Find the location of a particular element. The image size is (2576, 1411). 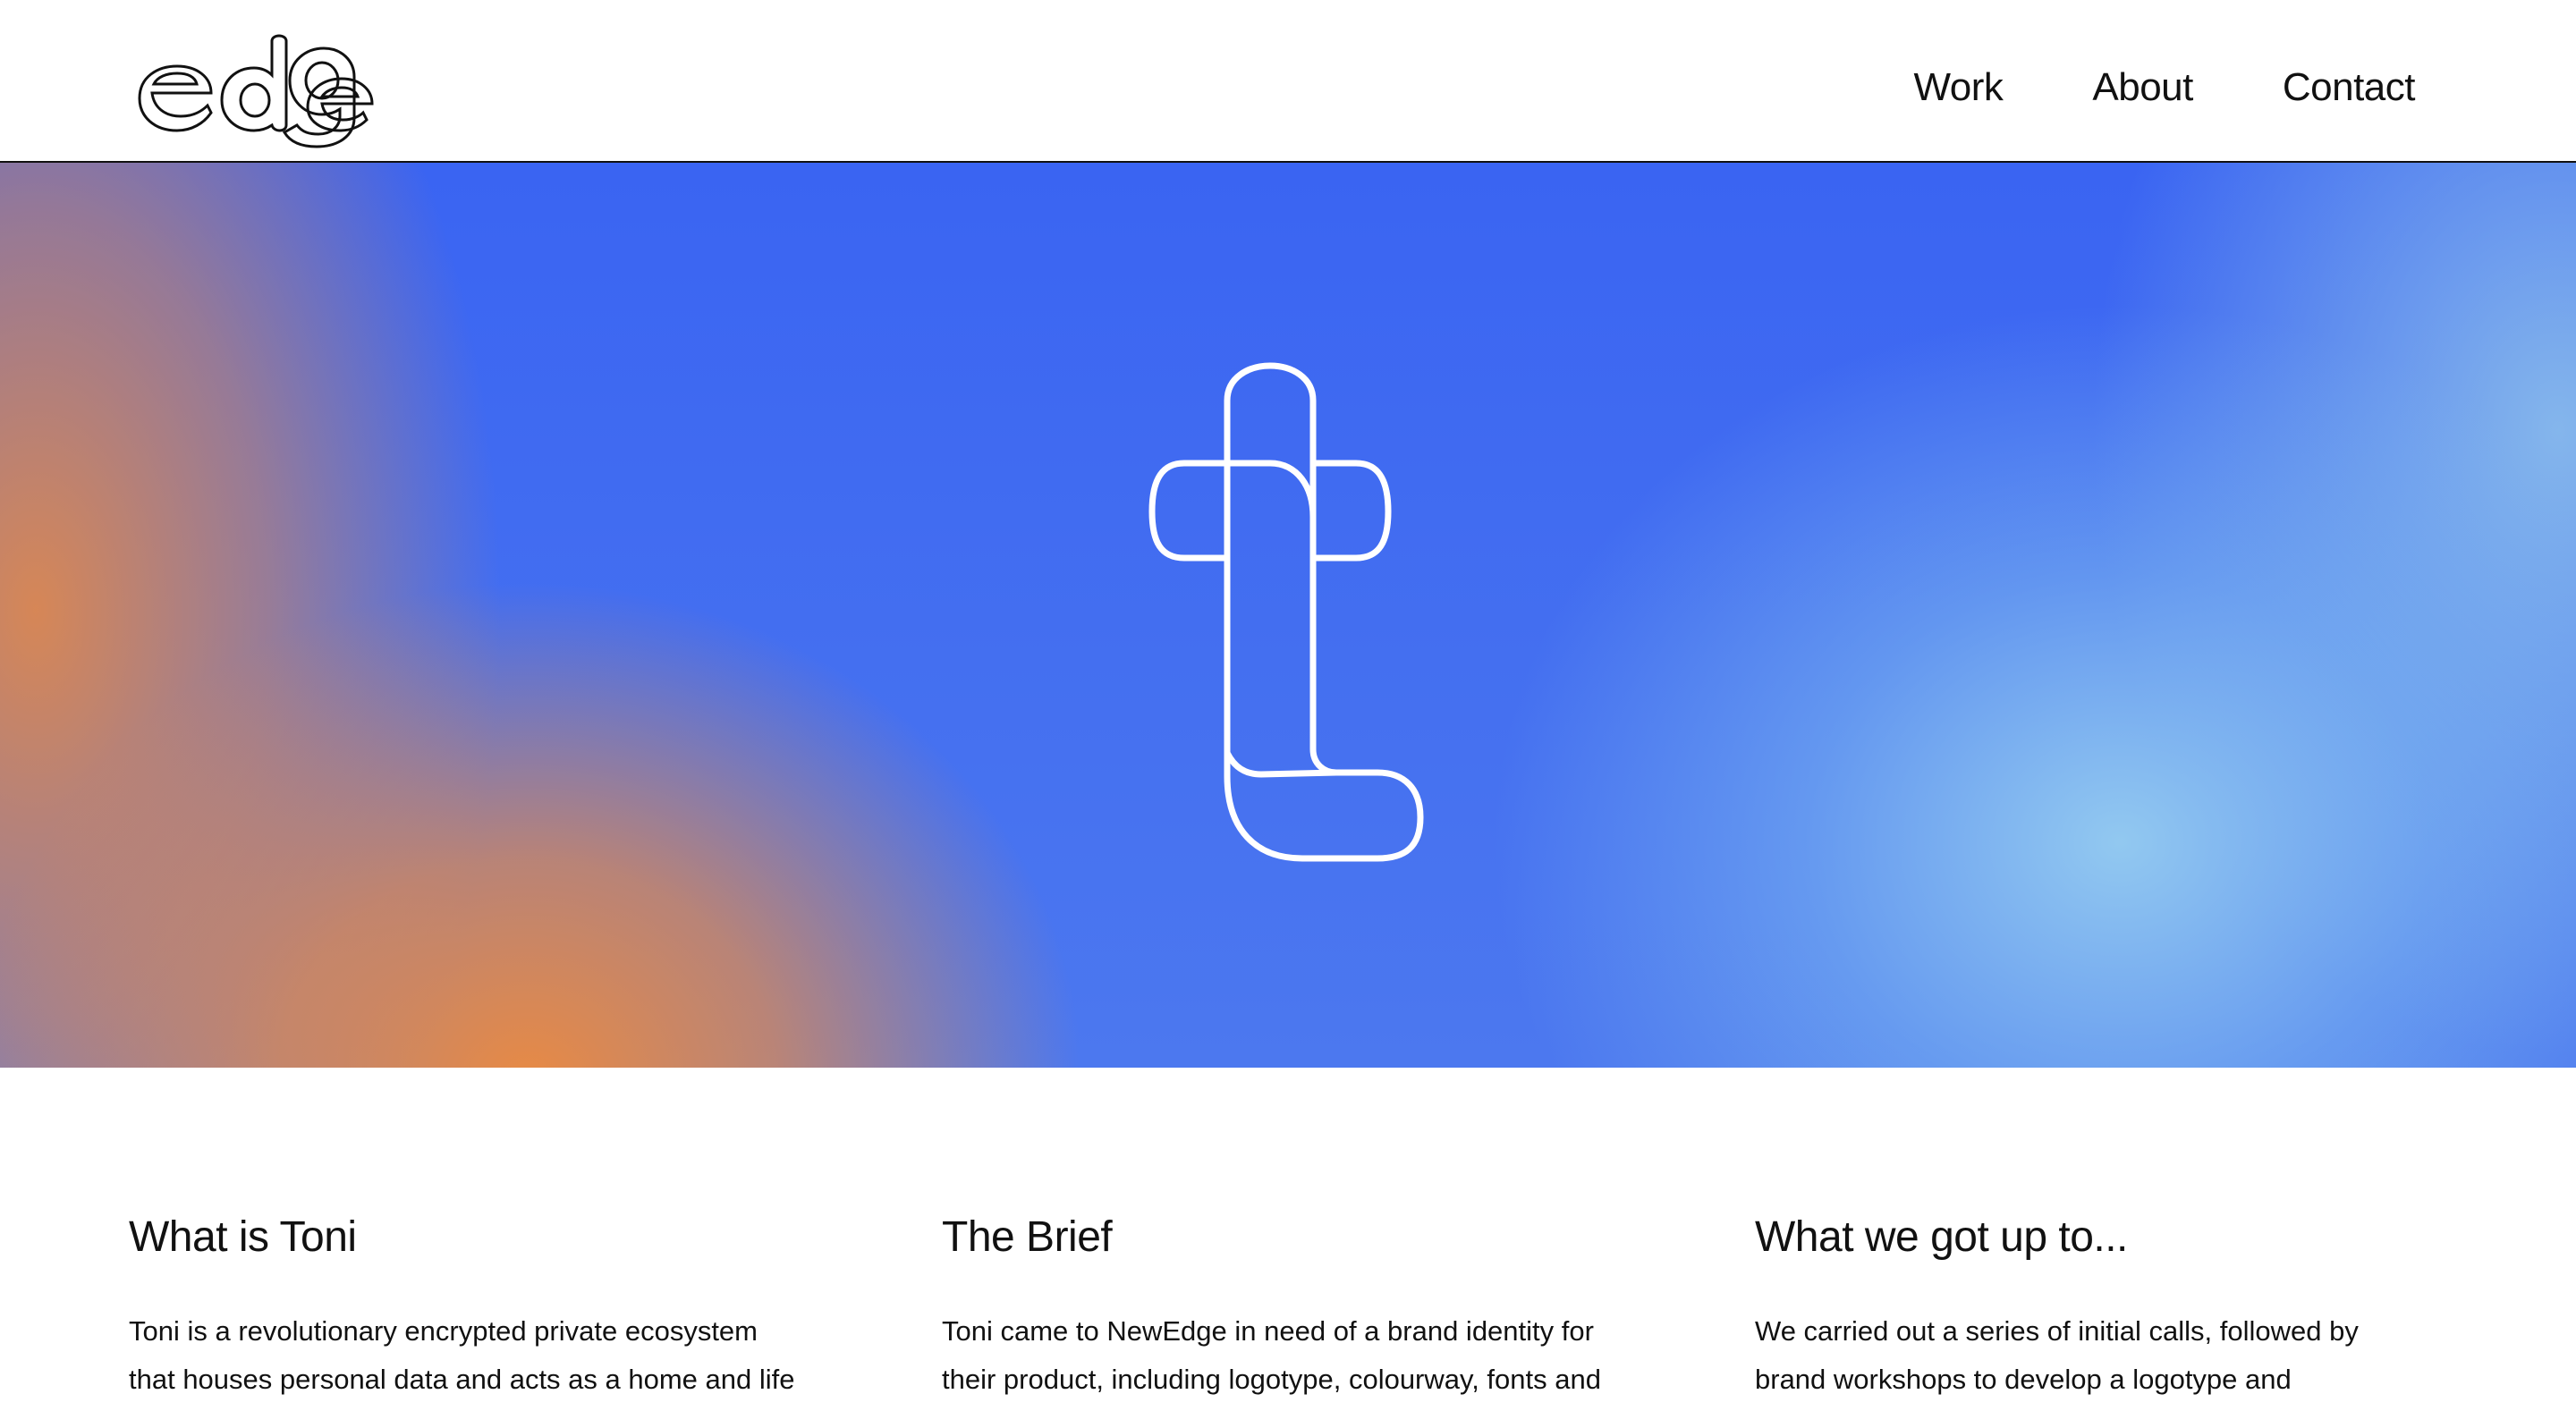

section-title: The Brief is located at coordinates (1027, 1237).